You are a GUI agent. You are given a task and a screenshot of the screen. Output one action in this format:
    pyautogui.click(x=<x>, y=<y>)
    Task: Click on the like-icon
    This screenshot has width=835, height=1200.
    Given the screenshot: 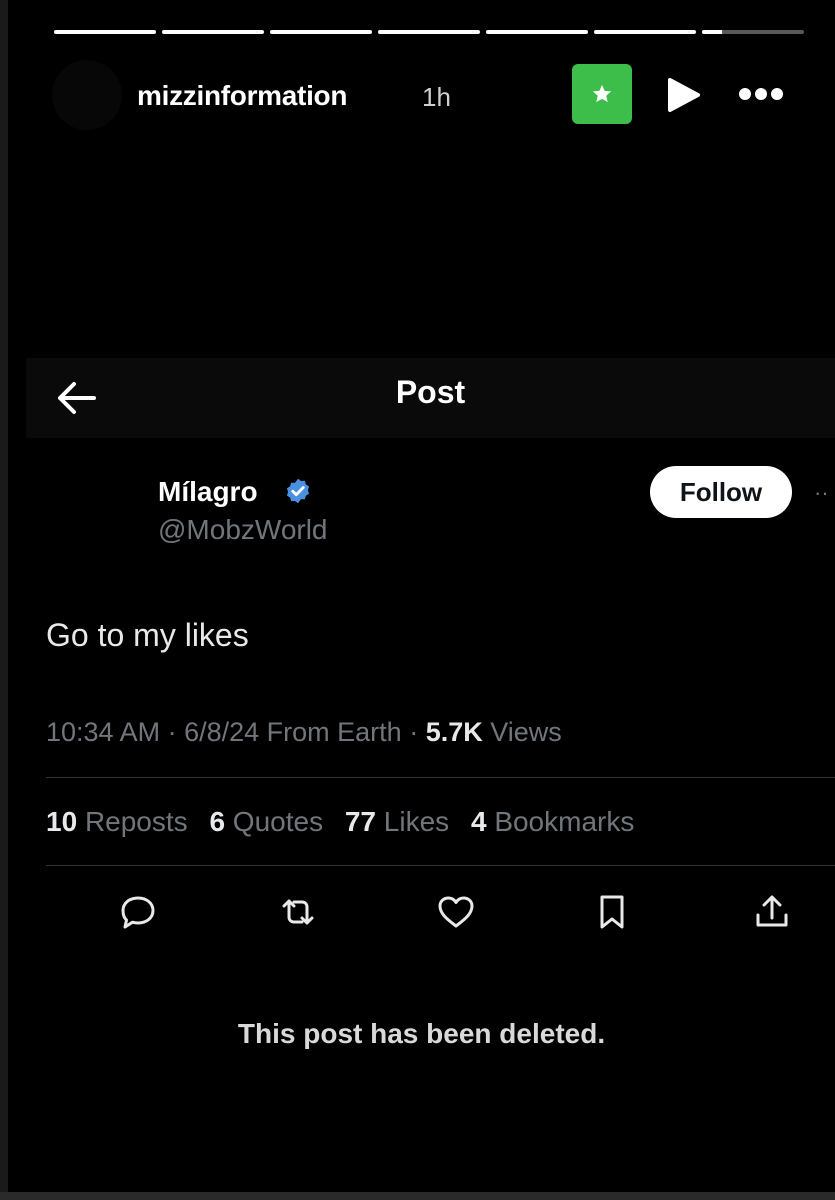 What is the action you would take?
    pyautogui.click(x=456, y=912)
    